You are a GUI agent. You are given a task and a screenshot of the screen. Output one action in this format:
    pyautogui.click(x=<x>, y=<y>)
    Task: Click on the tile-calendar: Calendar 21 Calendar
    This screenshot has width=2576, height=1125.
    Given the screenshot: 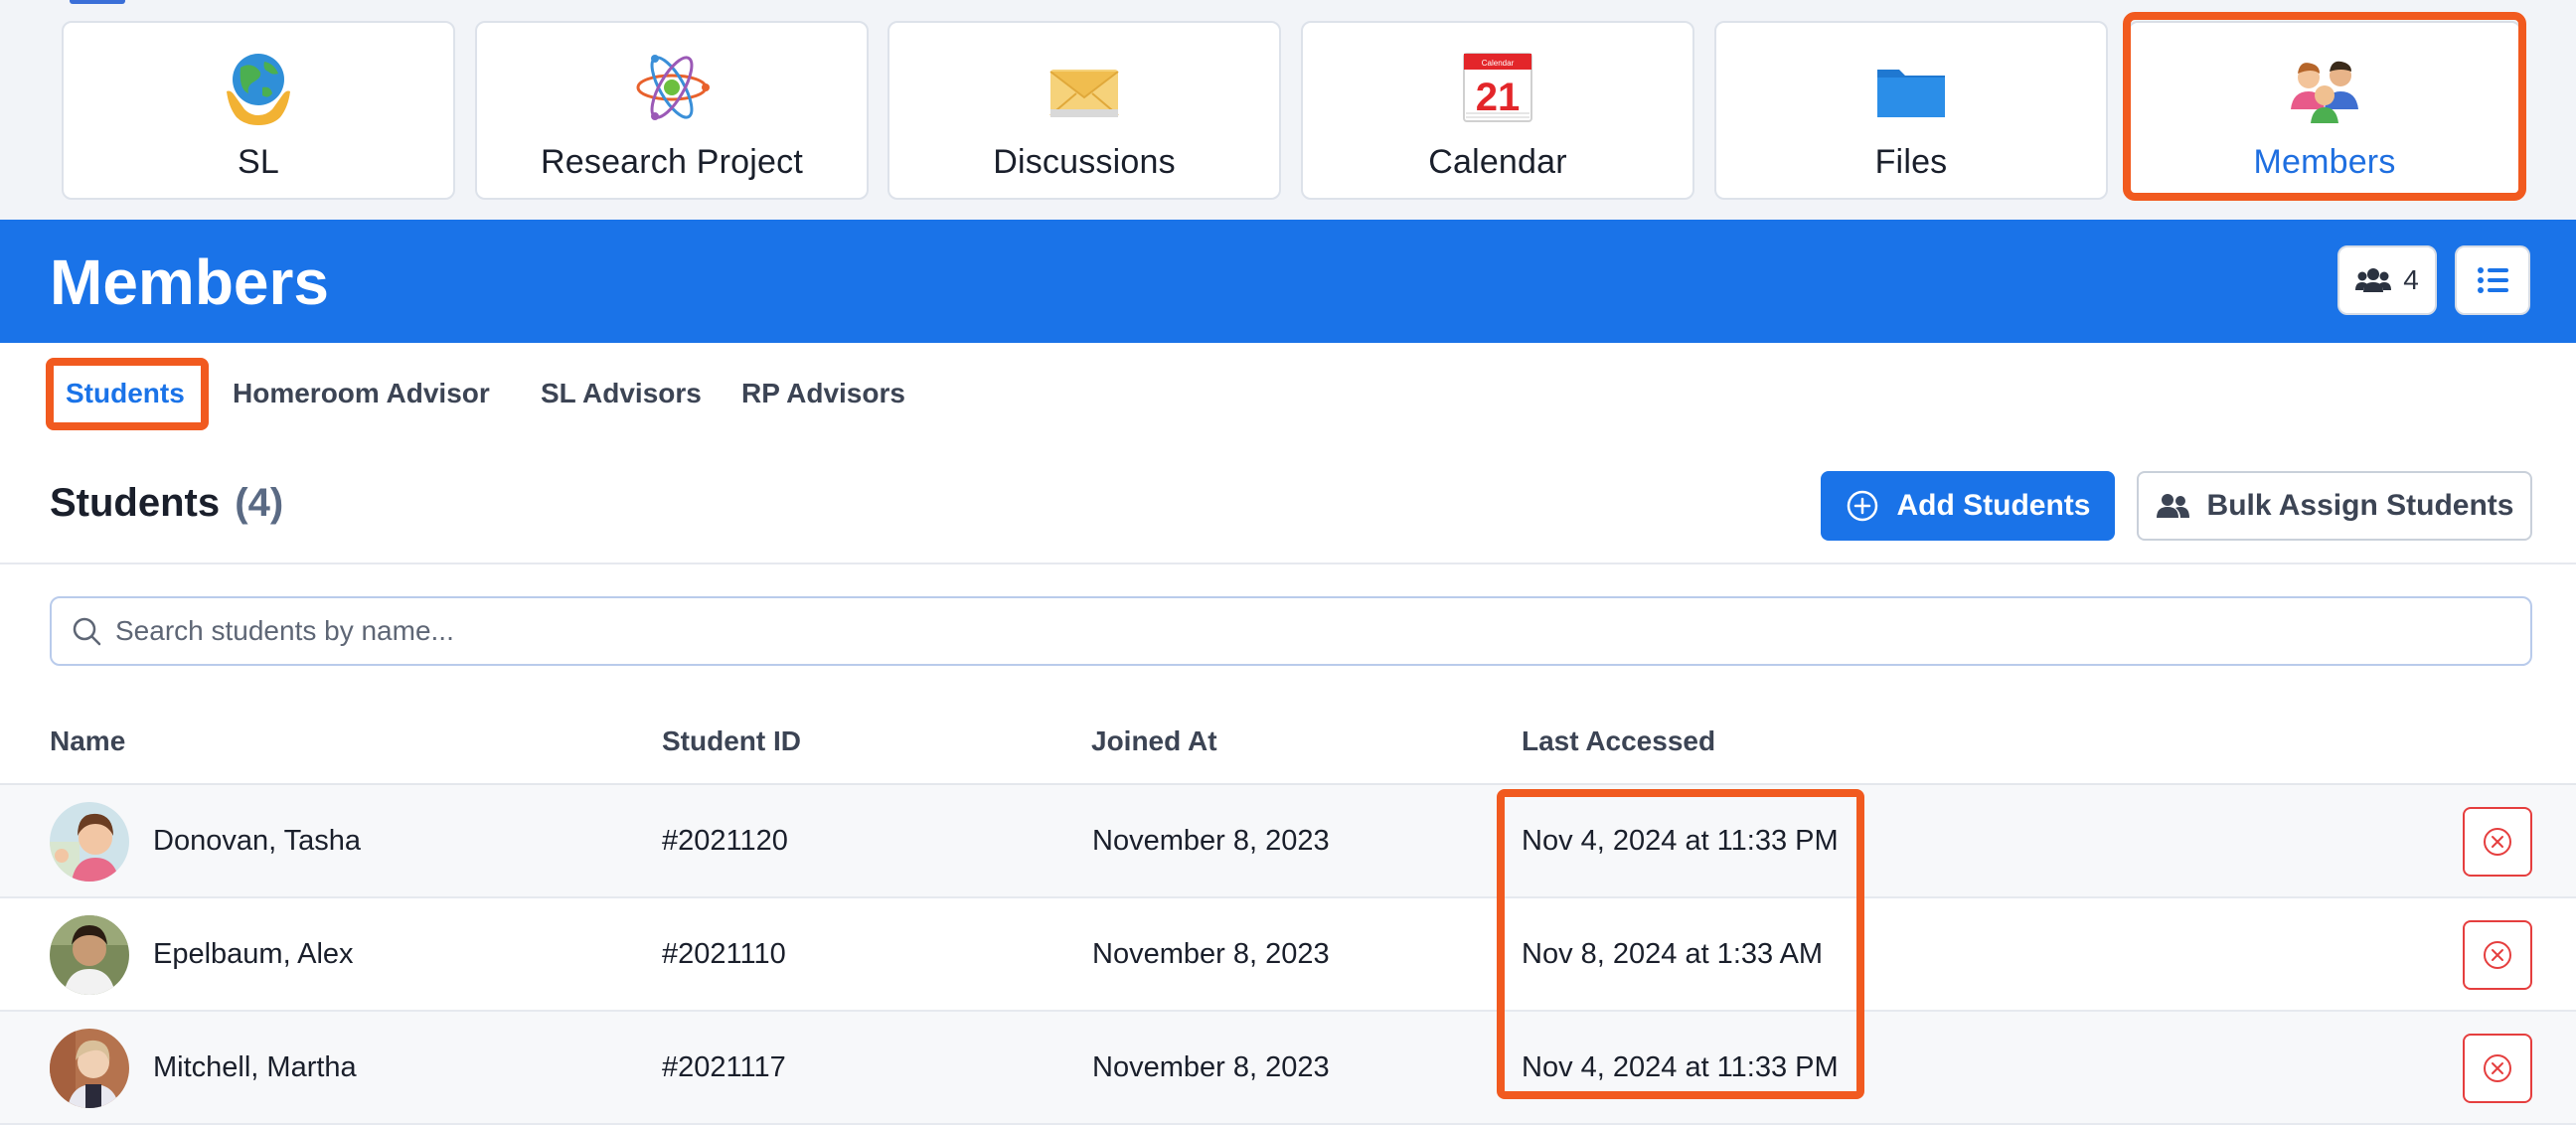 What is the action you would take?
    pyautogui.click(x=1497, y=110)
    